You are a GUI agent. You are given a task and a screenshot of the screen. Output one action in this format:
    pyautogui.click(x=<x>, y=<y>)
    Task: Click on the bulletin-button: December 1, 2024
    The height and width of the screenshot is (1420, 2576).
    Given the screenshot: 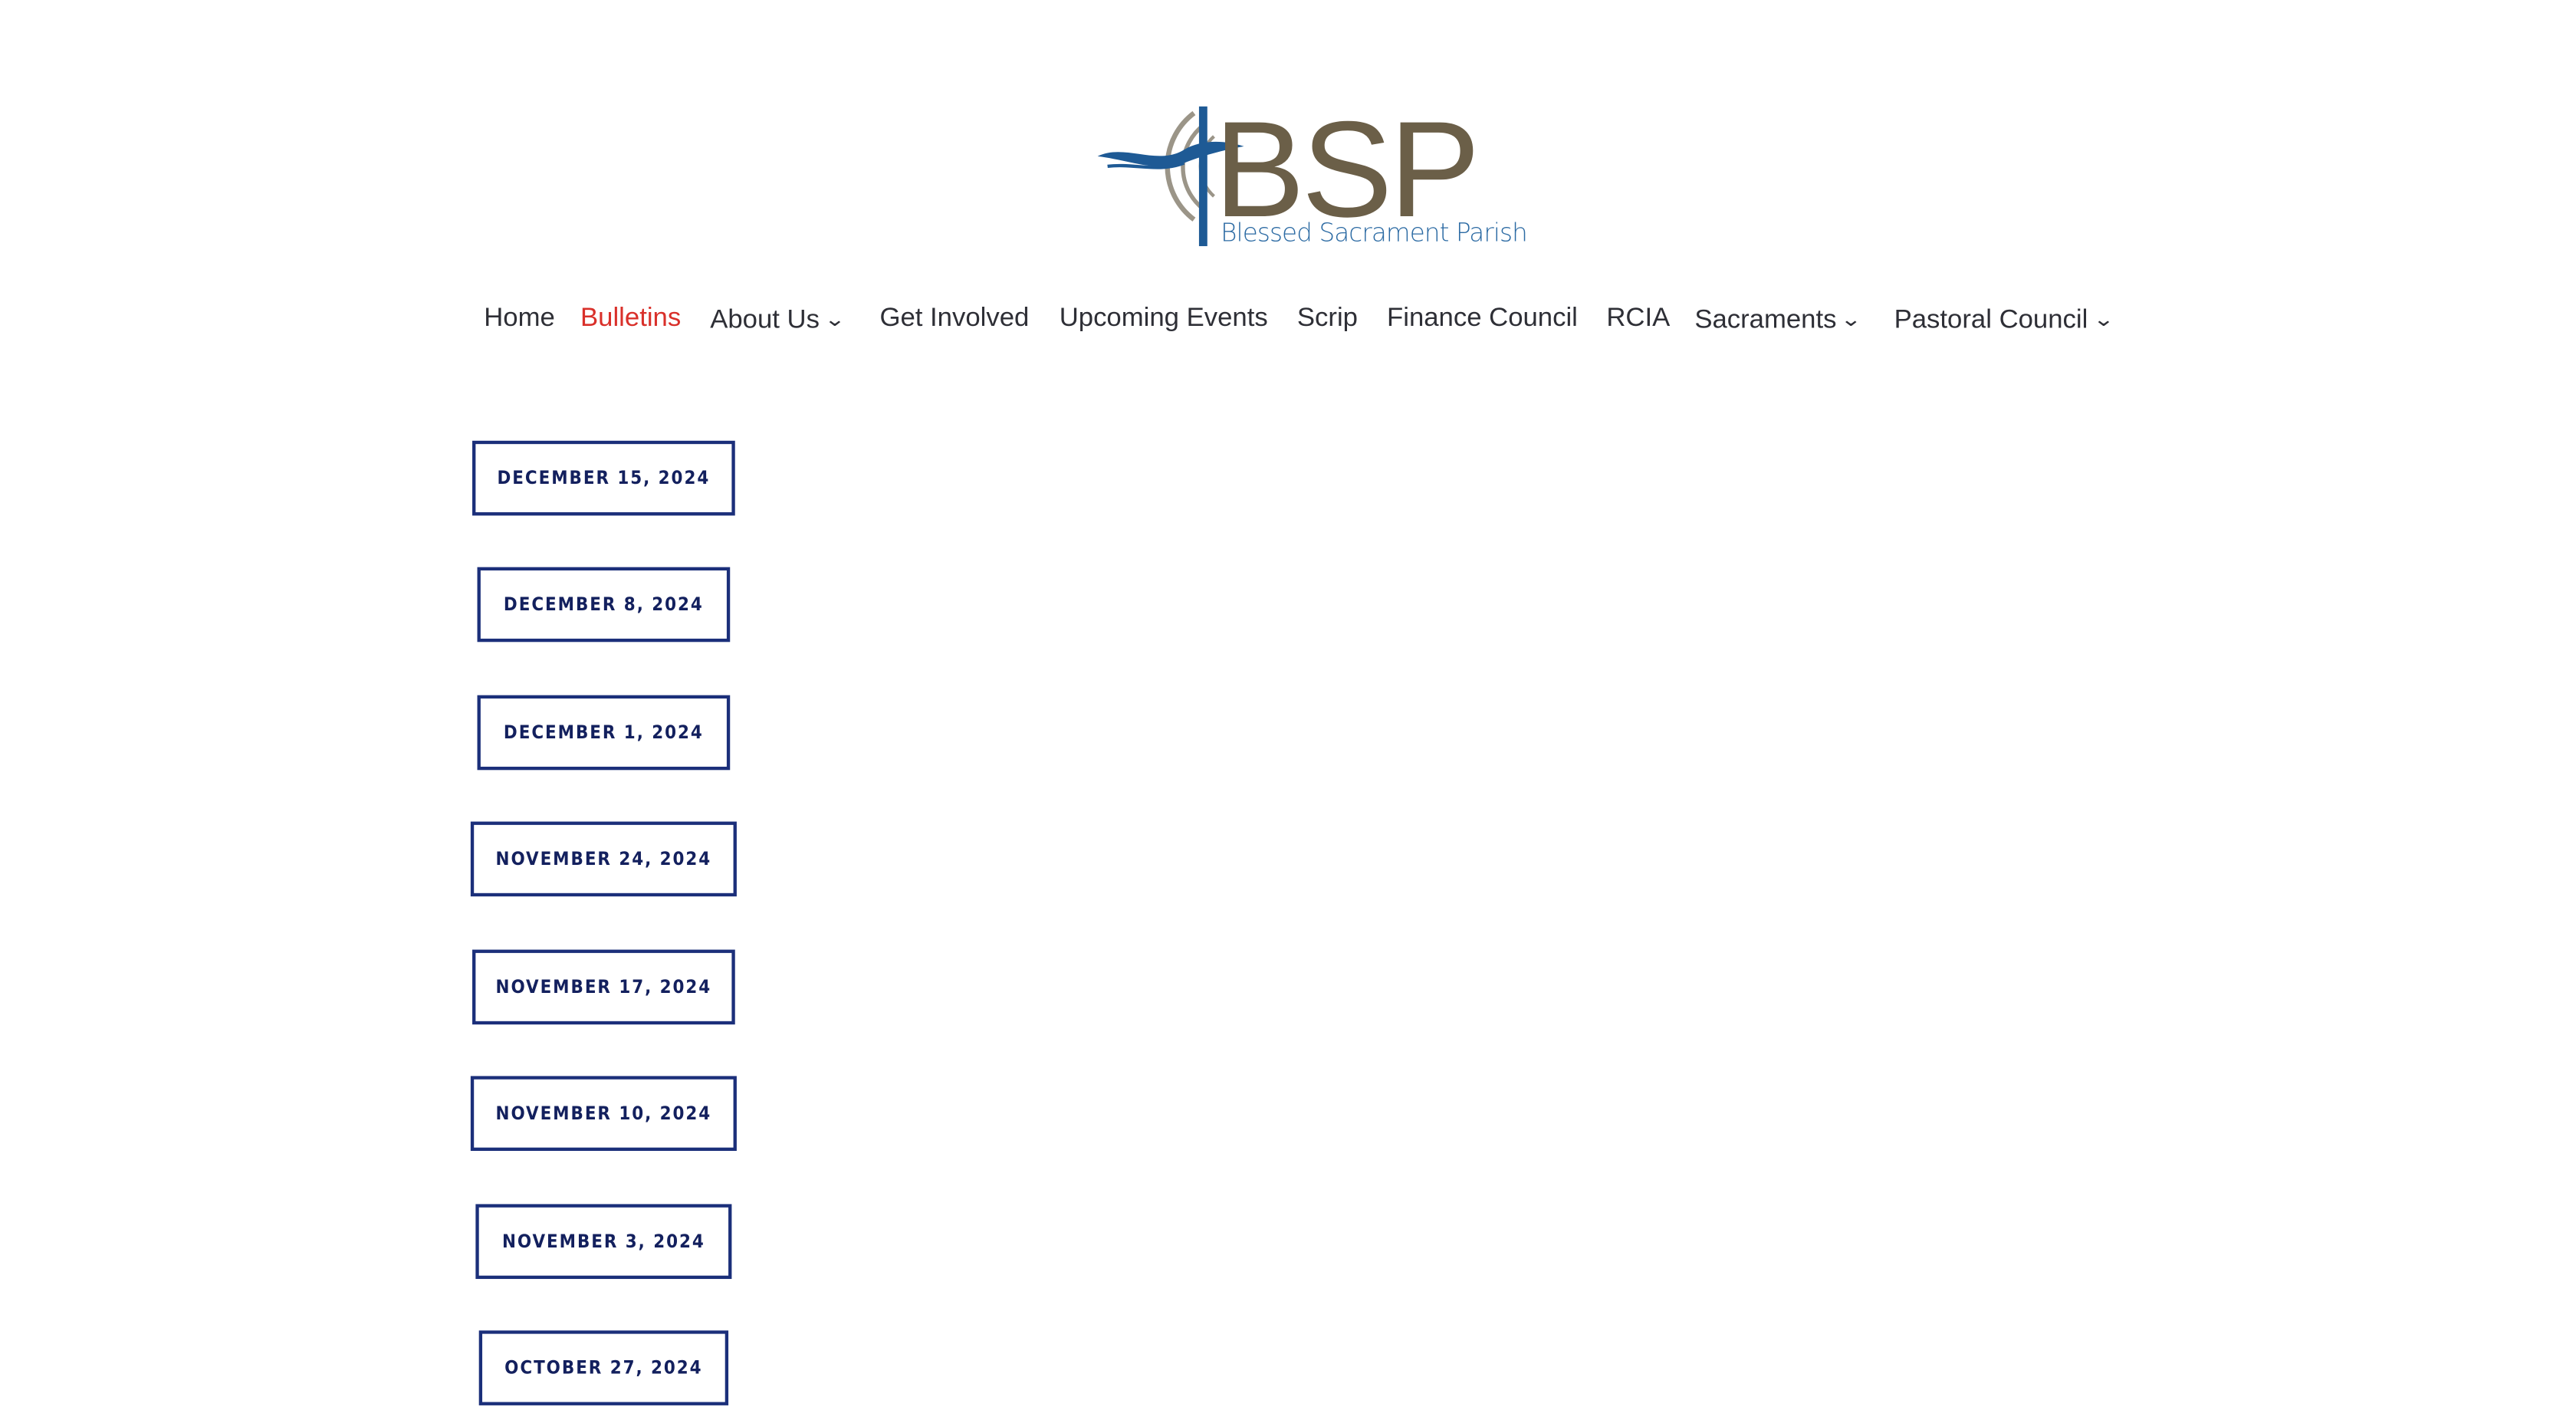 What is the action you would take?
    pyautogui.click(x=604, y=733)
    